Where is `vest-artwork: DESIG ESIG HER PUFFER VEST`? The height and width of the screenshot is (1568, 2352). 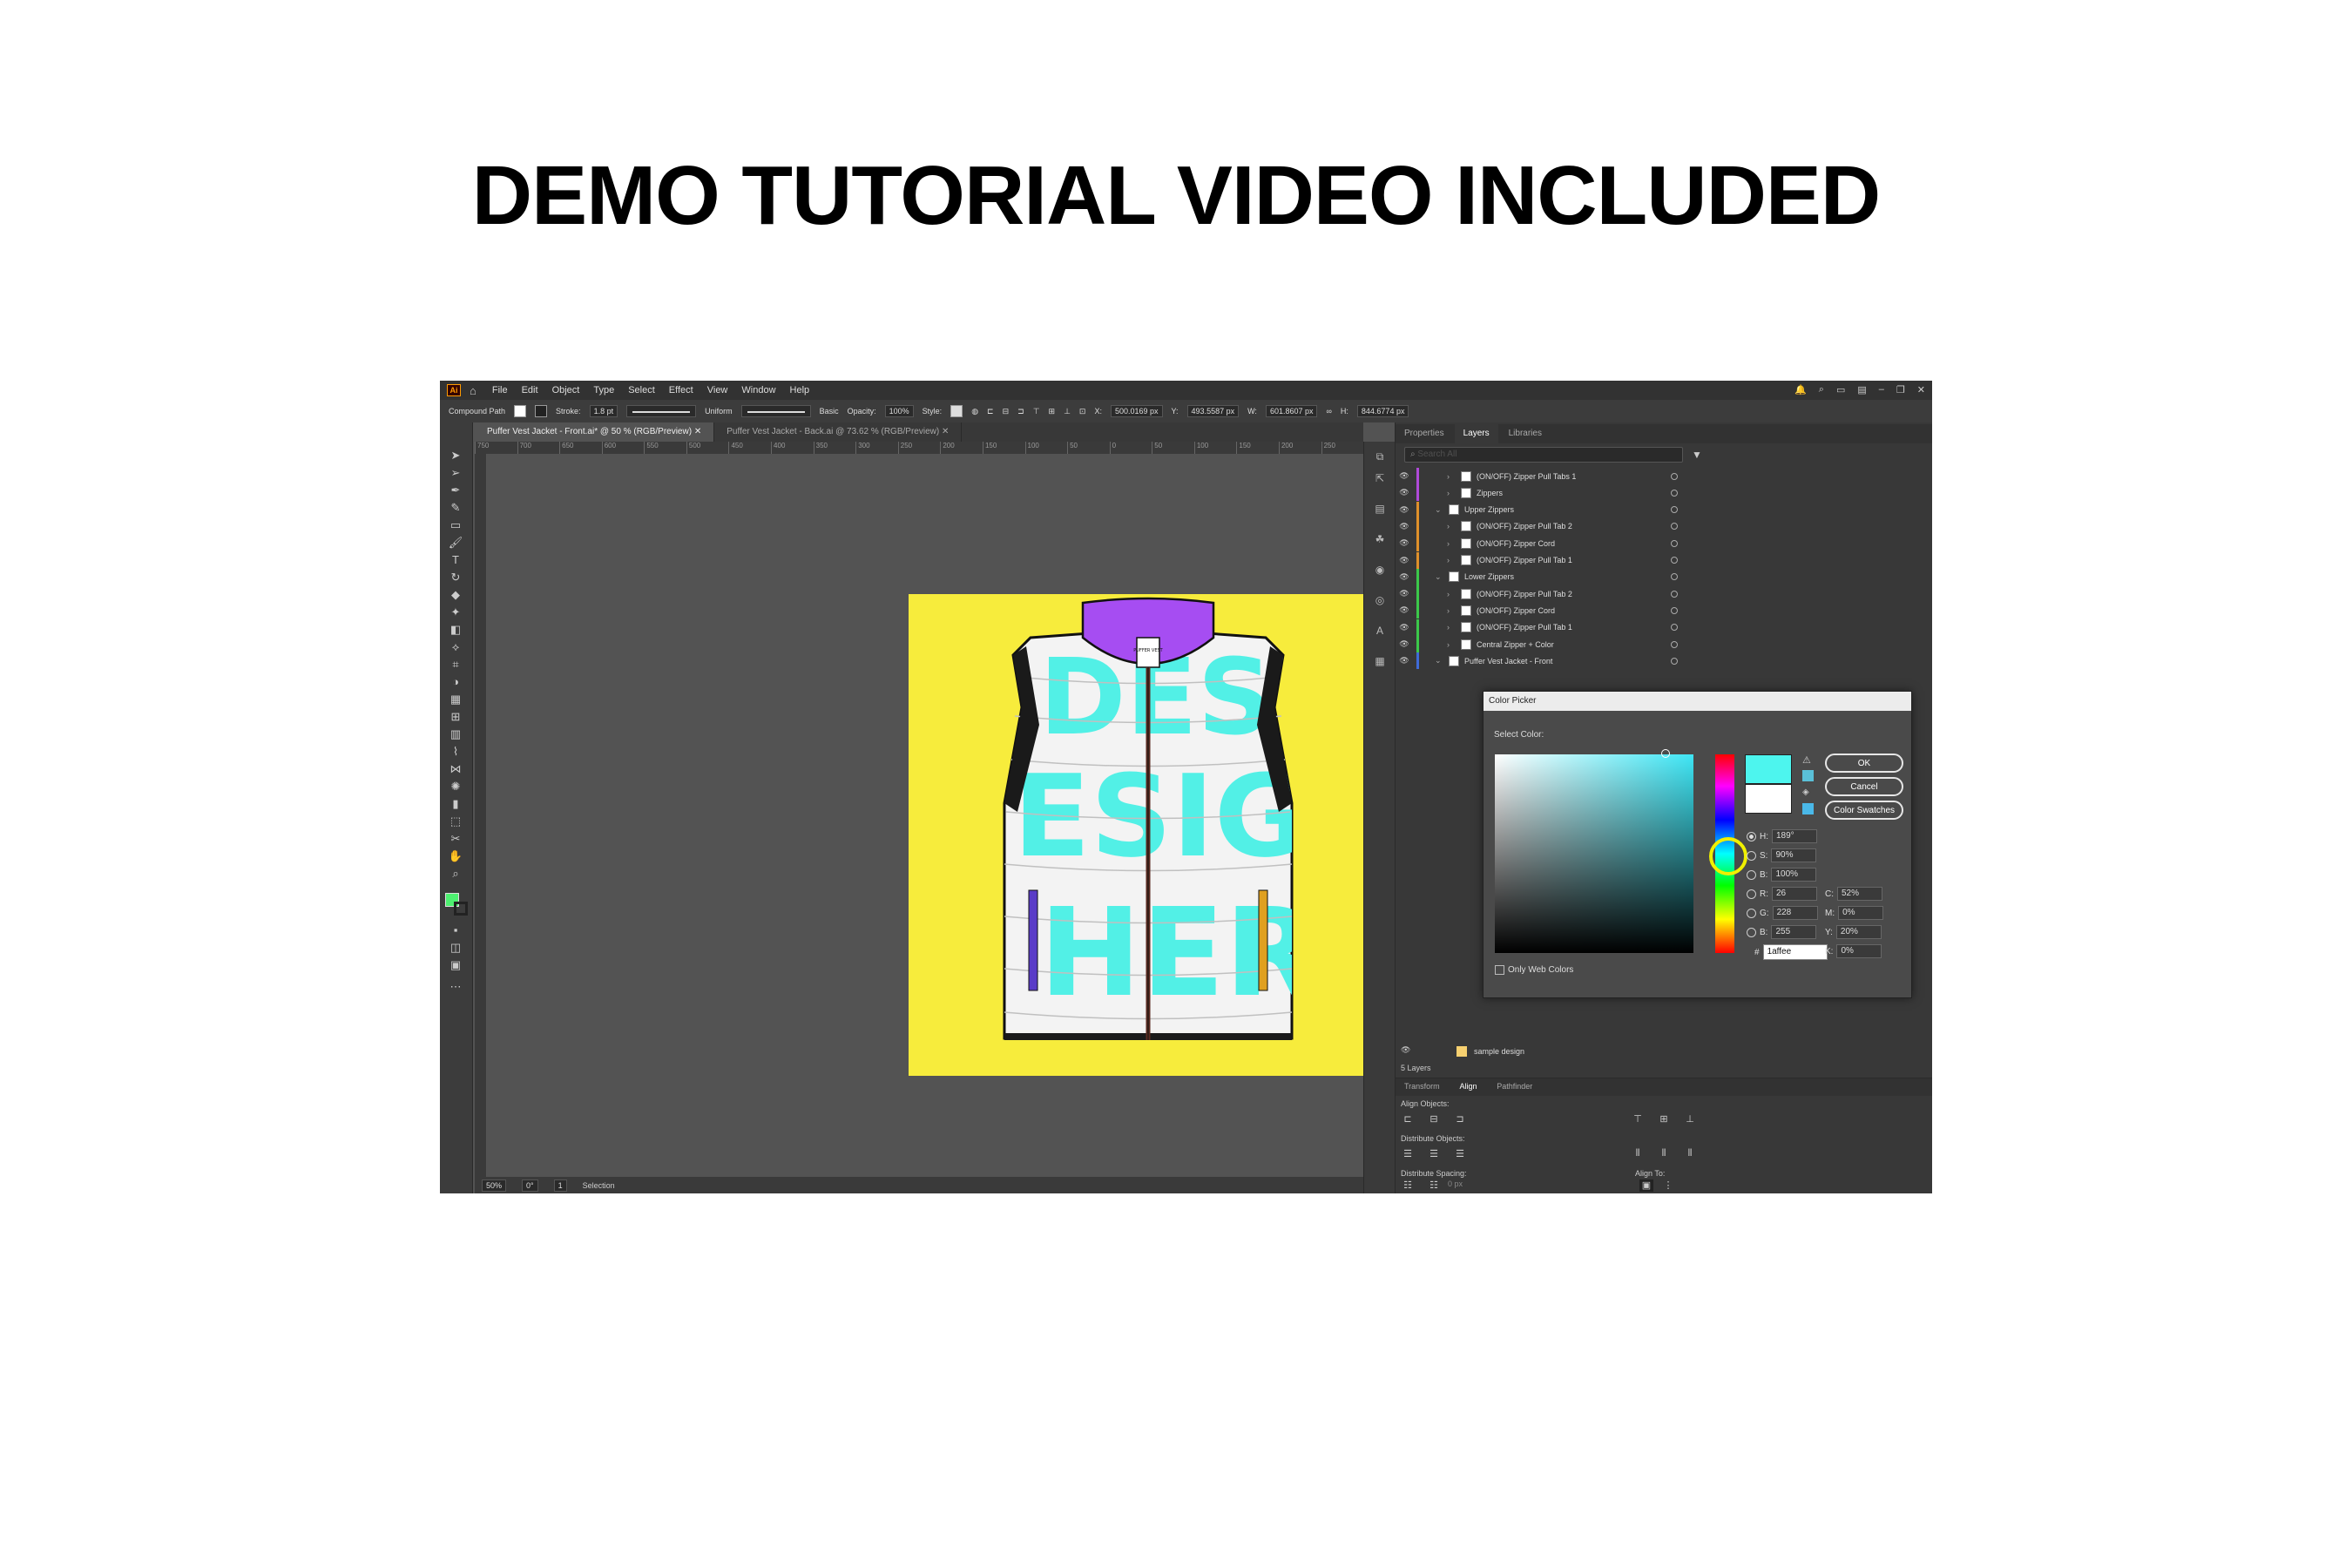
vest-artwork: DESIG ESIG HER PUFFER VEST is located at coordinates (1149, 835).